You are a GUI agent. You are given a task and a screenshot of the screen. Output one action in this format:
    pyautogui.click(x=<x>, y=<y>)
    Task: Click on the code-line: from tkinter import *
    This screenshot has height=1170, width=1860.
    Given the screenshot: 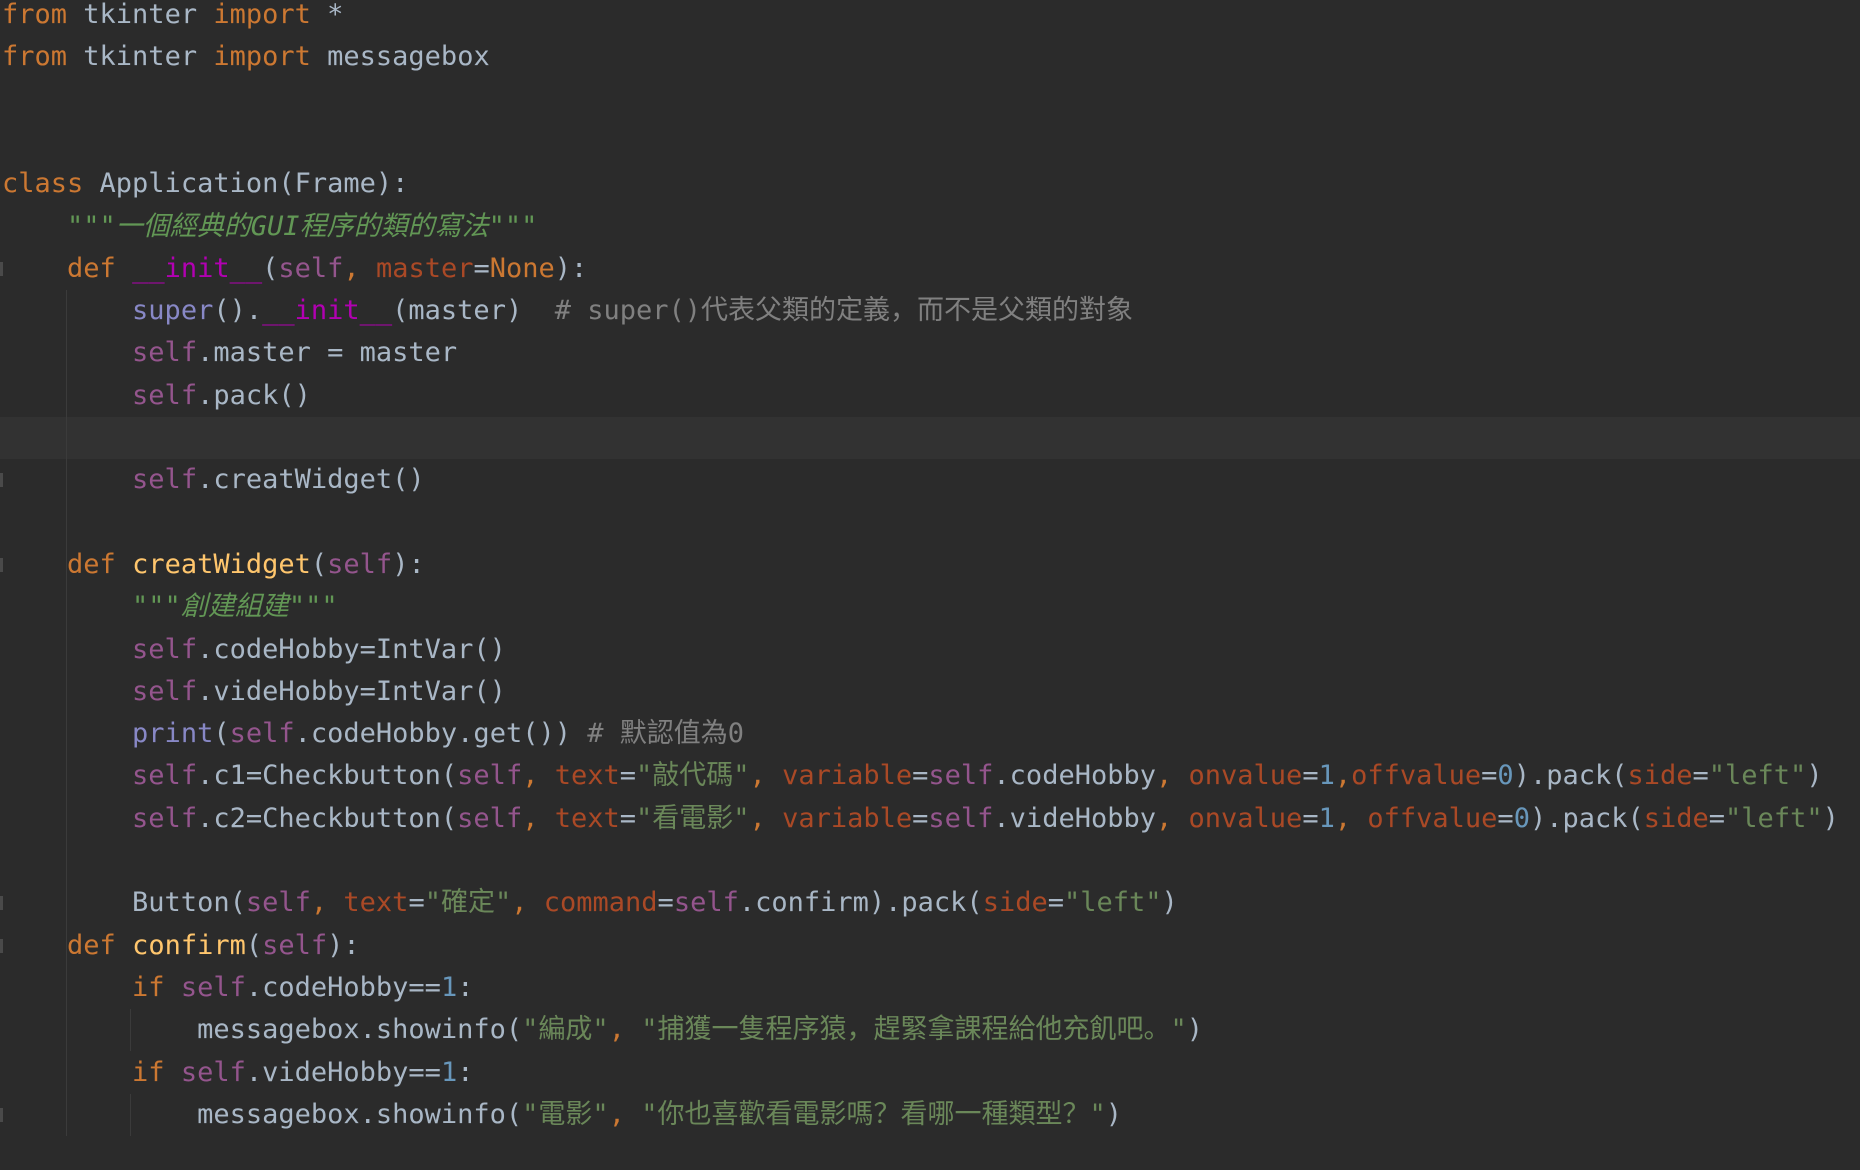 What is the action you would take?
    pyautogui.click(x=930, y=18)
    